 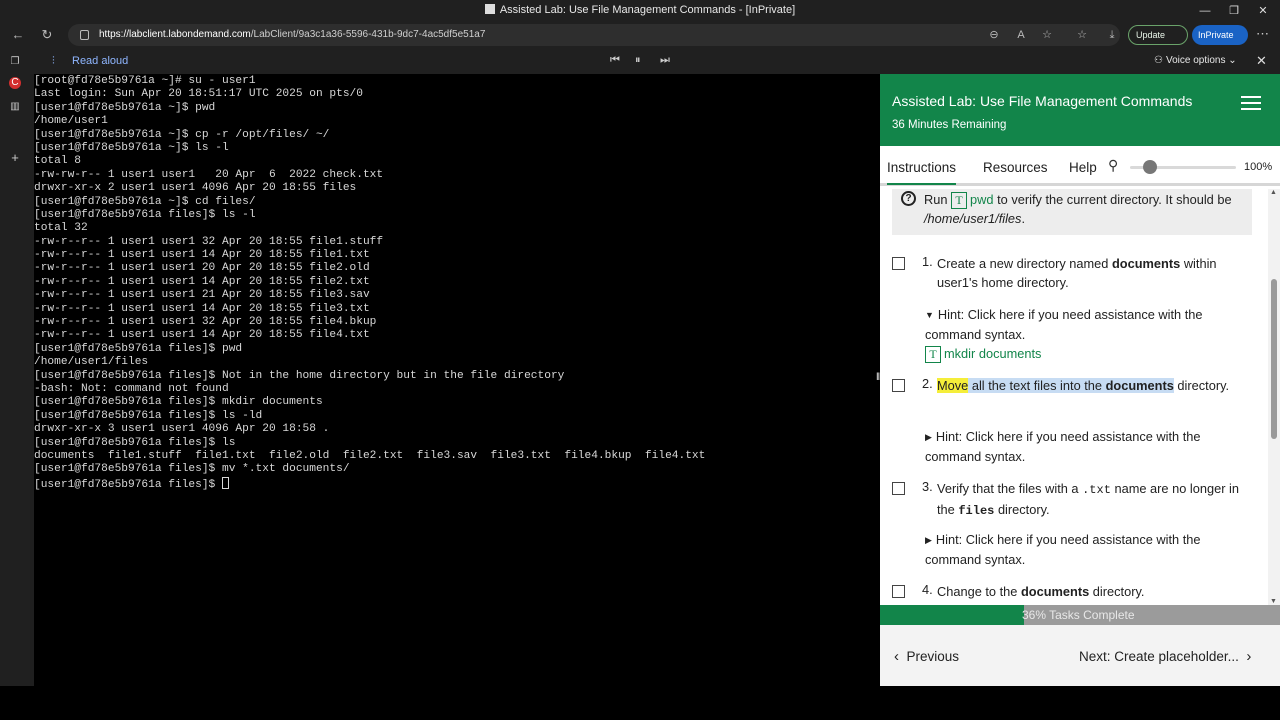 What do you see at coordinates (53, 61) in the screenshot?
I see `read-aloud-waves-icon: ⫶` at bounding box center [53, 61].